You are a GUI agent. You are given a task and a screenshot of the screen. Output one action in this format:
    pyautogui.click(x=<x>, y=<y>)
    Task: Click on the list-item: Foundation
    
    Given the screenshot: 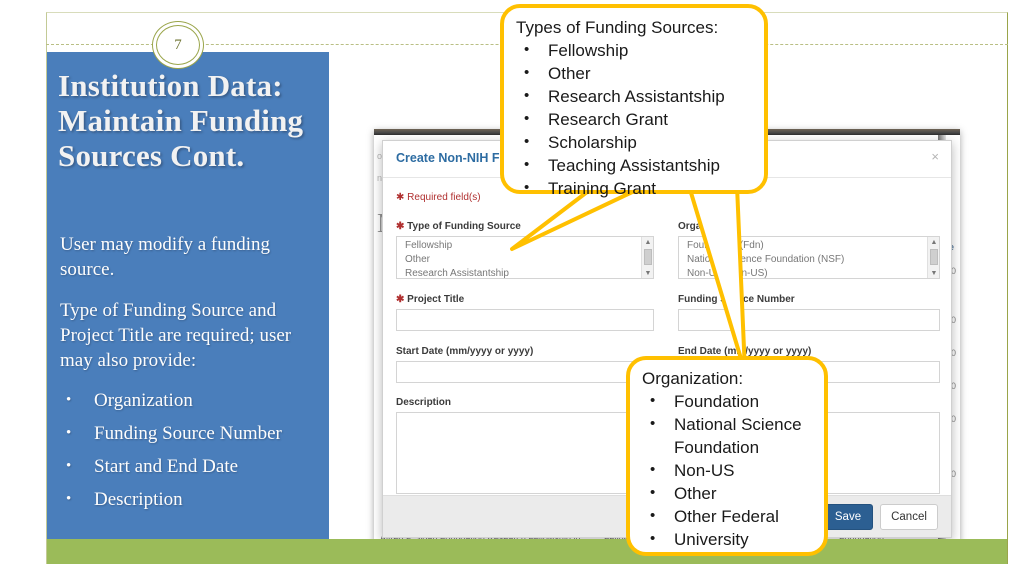 What is the action you would take?
    pyautogui.click(x=729, y=401)
    